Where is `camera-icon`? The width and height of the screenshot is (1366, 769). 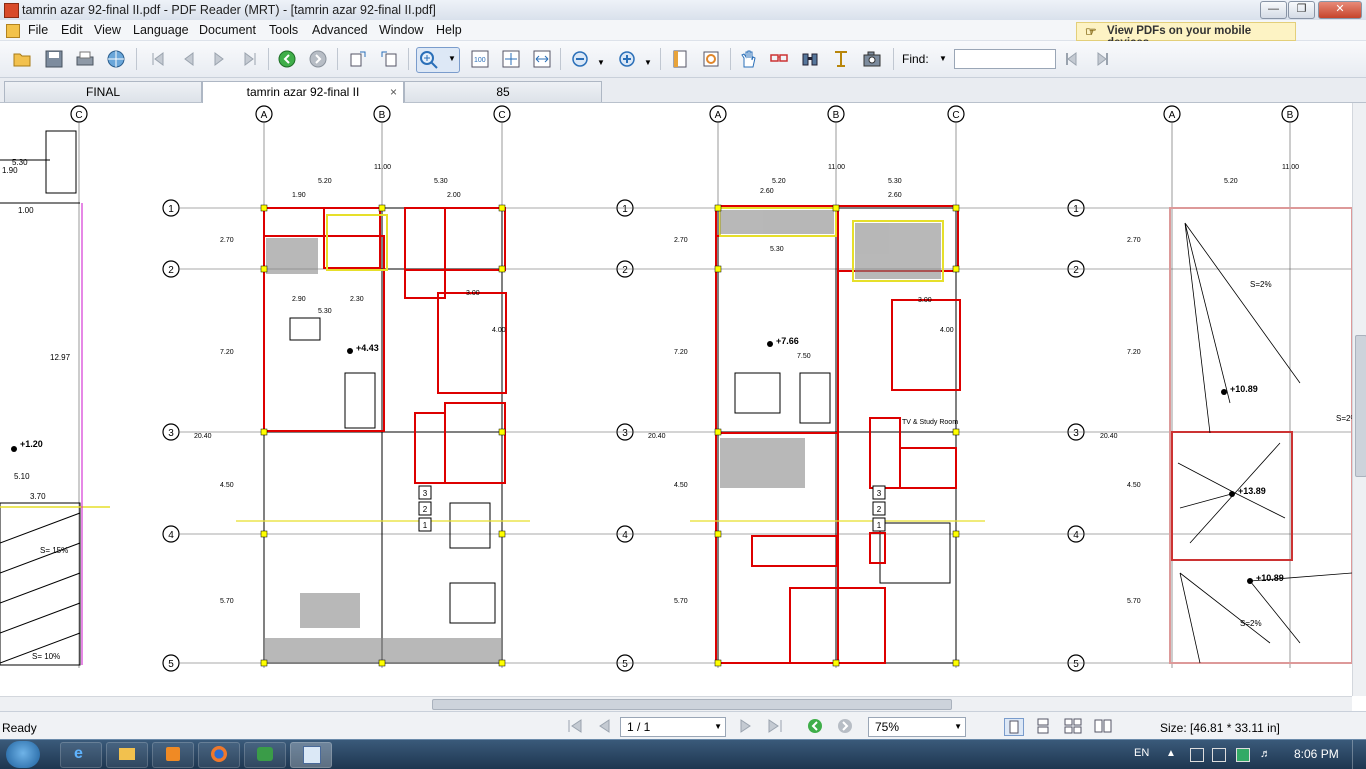 camera-icon is located at coordinates (872, 59).